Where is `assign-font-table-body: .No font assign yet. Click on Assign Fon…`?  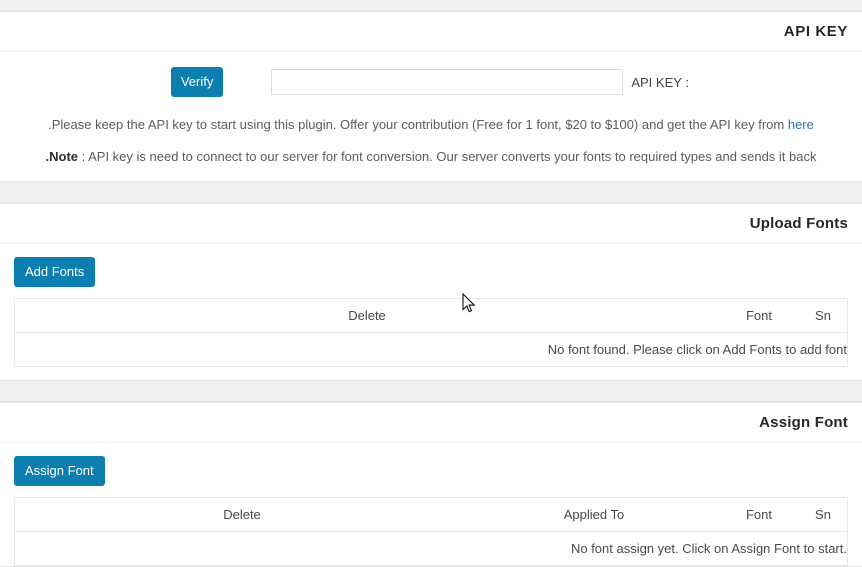 assign-font-table-body: .No font assign yet. Click on Assign Fon… is located at coordinates (431, 549).